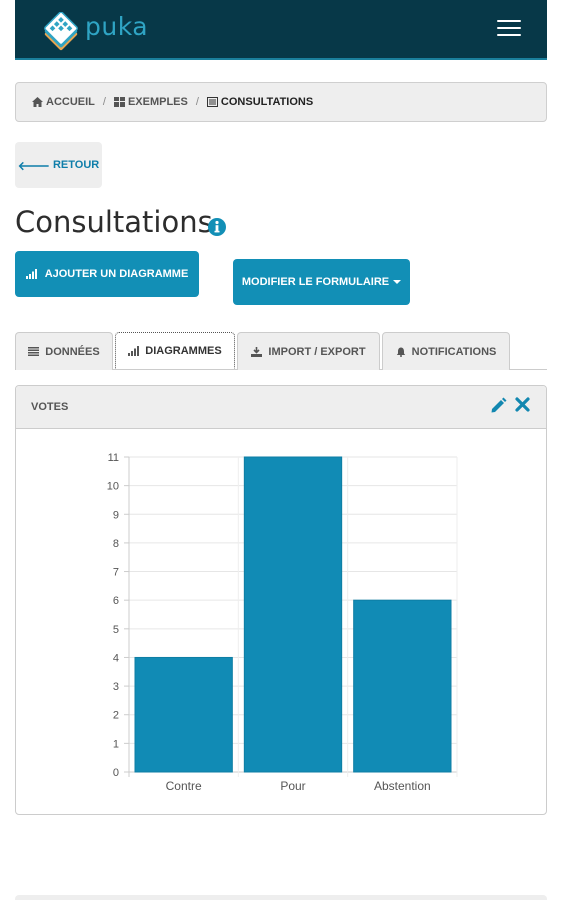 Image resolution: width=562 pixels, height=900 pixels. I want to click on panel-title: VOTES, so click(50, 407).